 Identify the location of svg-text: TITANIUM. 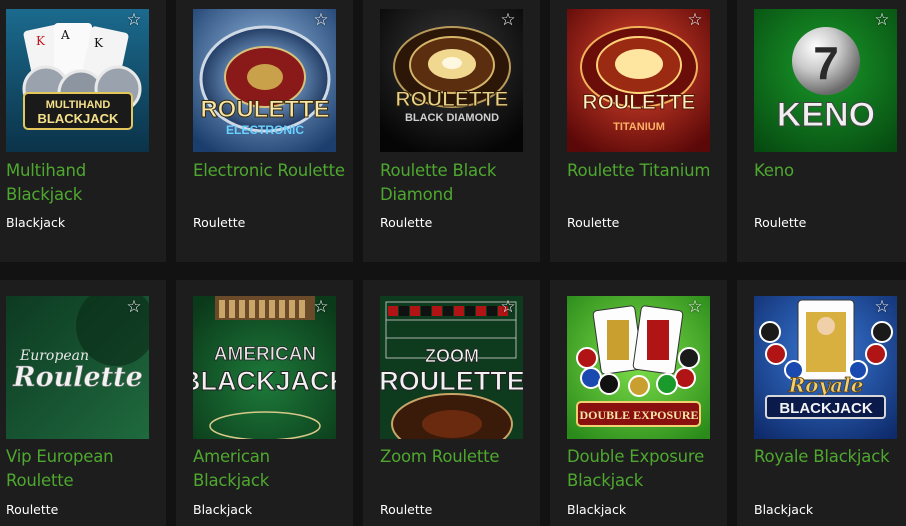
(639, 127).